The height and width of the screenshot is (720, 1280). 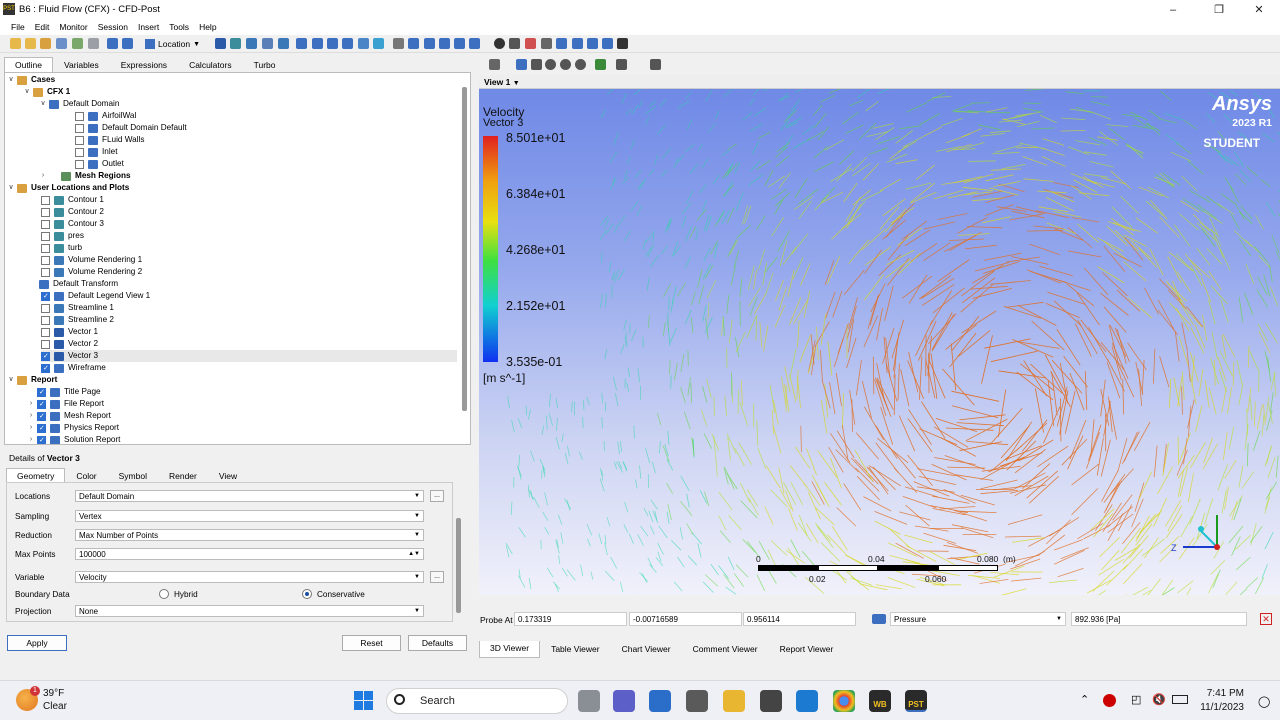 I want to click on select-icon, so click(x=494, y=64).